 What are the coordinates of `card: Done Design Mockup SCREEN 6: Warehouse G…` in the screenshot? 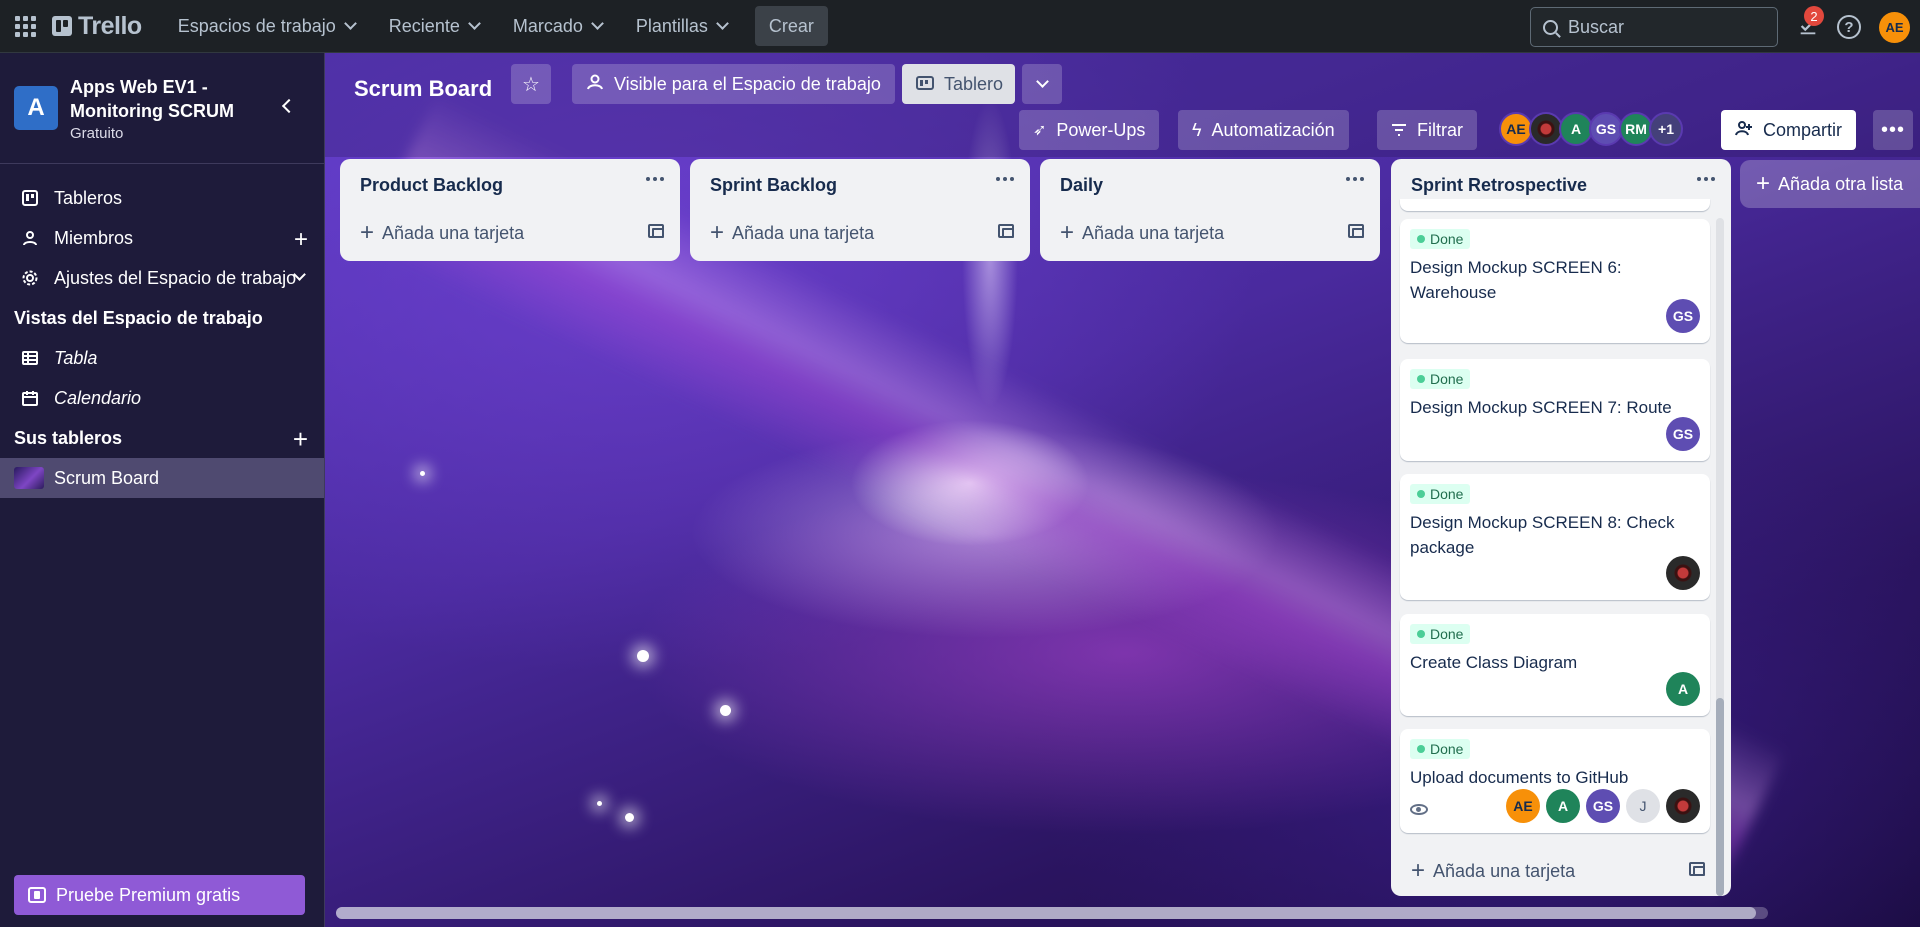 It's located at (1555, 281).